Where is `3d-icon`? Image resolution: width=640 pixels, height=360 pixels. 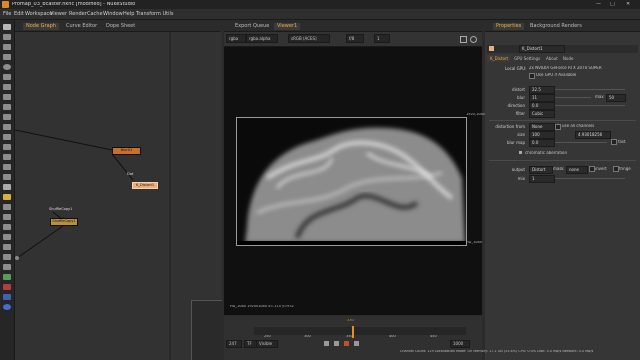
3d-icon is located at coordinates (7, 117).